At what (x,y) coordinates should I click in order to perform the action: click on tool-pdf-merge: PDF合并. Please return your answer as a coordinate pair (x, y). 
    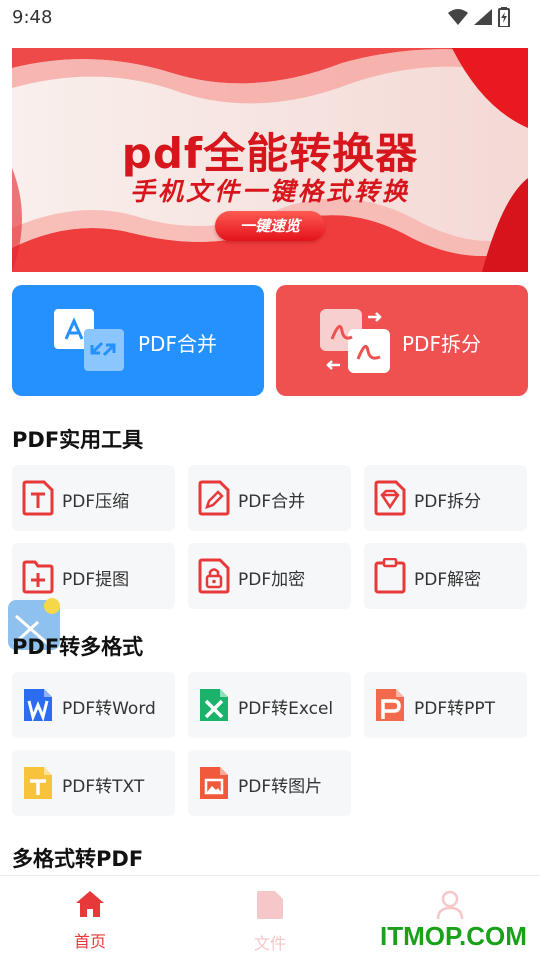
    Looking at the image, I should click on (269, 498).